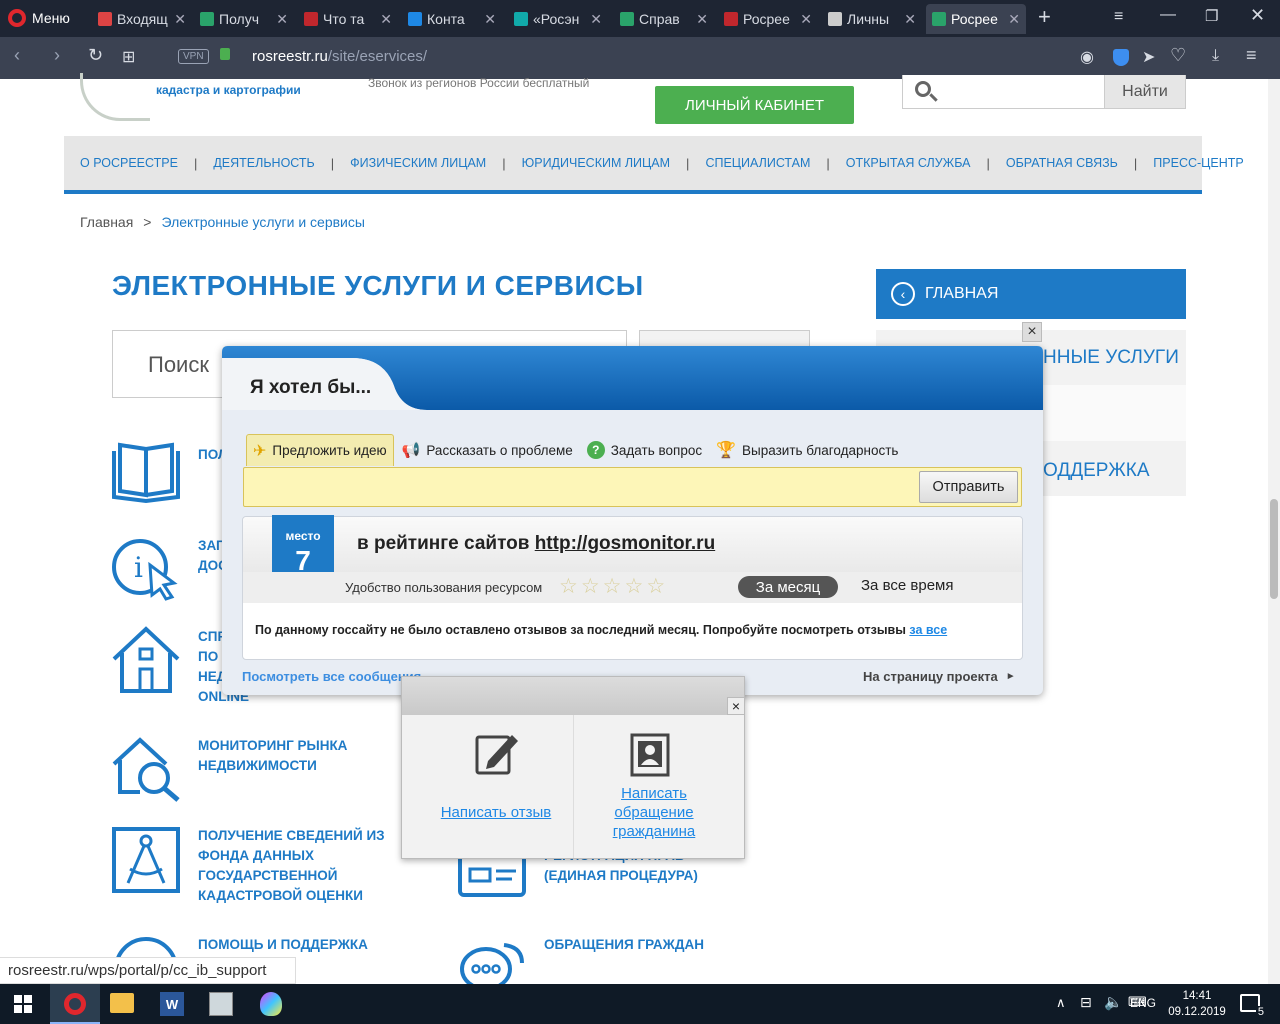 Image resolution: width=1280 pixels, height=1024 pixels. Describe the element at coordinates (757, 163) in the screenshot. I see `nav-item: СПЕЦИАЛИСТАМ` at that location.